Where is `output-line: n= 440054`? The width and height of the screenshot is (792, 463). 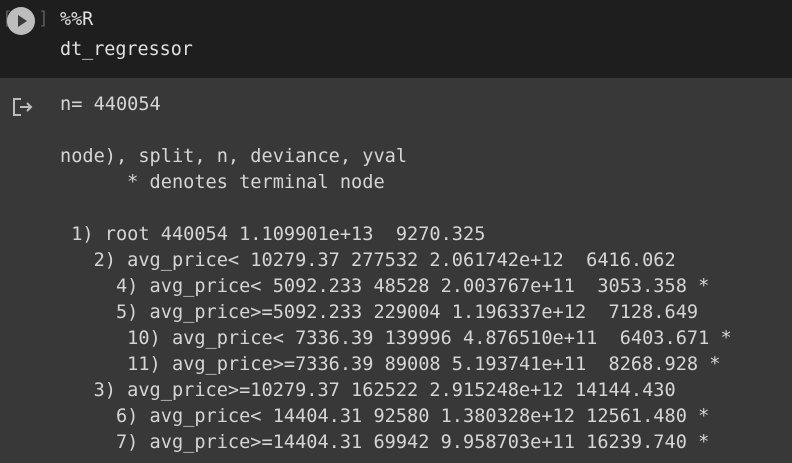
output-line: n= 440054 is located at coordinates (110, 104).